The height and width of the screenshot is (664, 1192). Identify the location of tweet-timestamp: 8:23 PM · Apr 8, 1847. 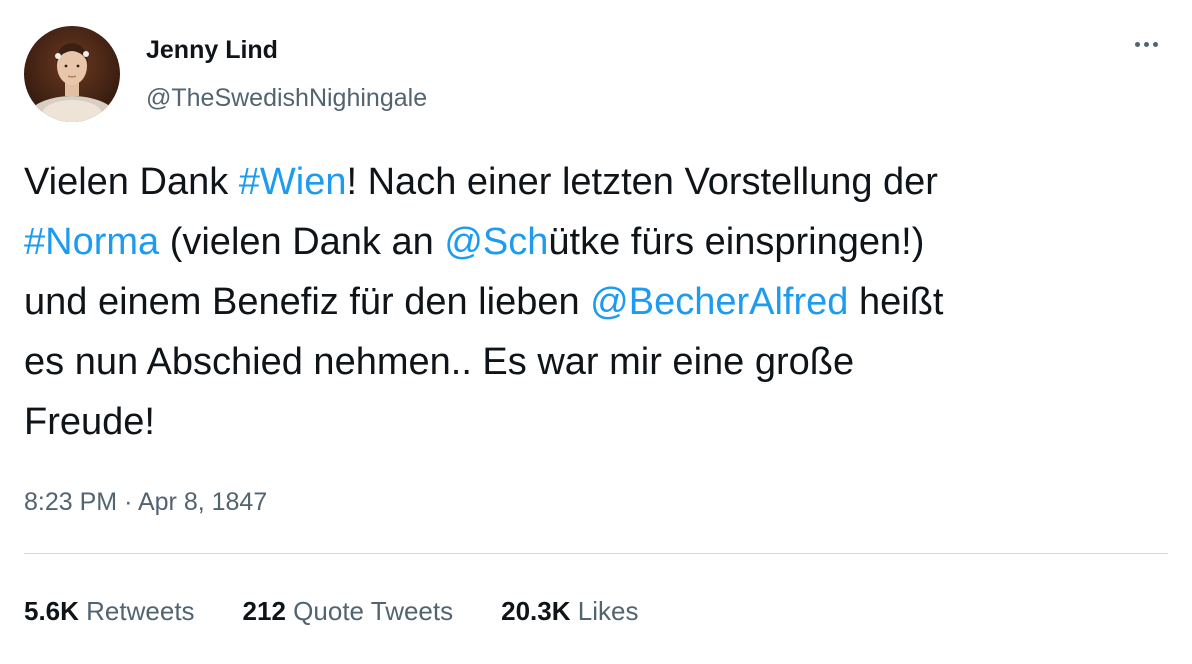
(145, 502).